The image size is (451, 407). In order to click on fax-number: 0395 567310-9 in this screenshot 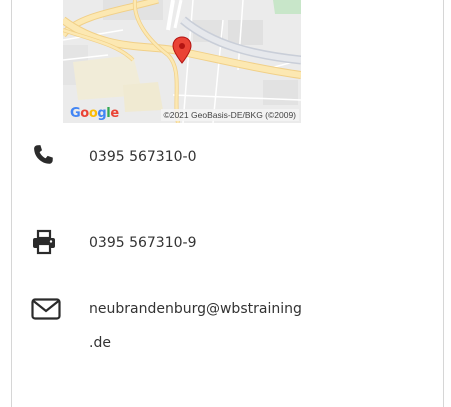, I will do `click(142, 243)`.